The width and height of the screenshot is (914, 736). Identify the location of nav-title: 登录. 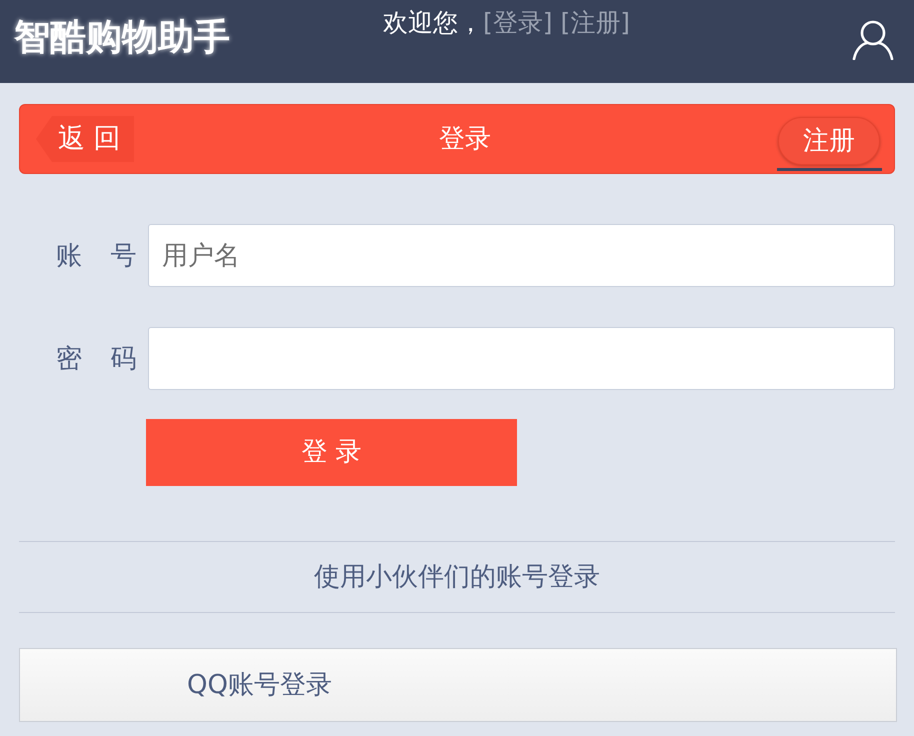
(465, 139).